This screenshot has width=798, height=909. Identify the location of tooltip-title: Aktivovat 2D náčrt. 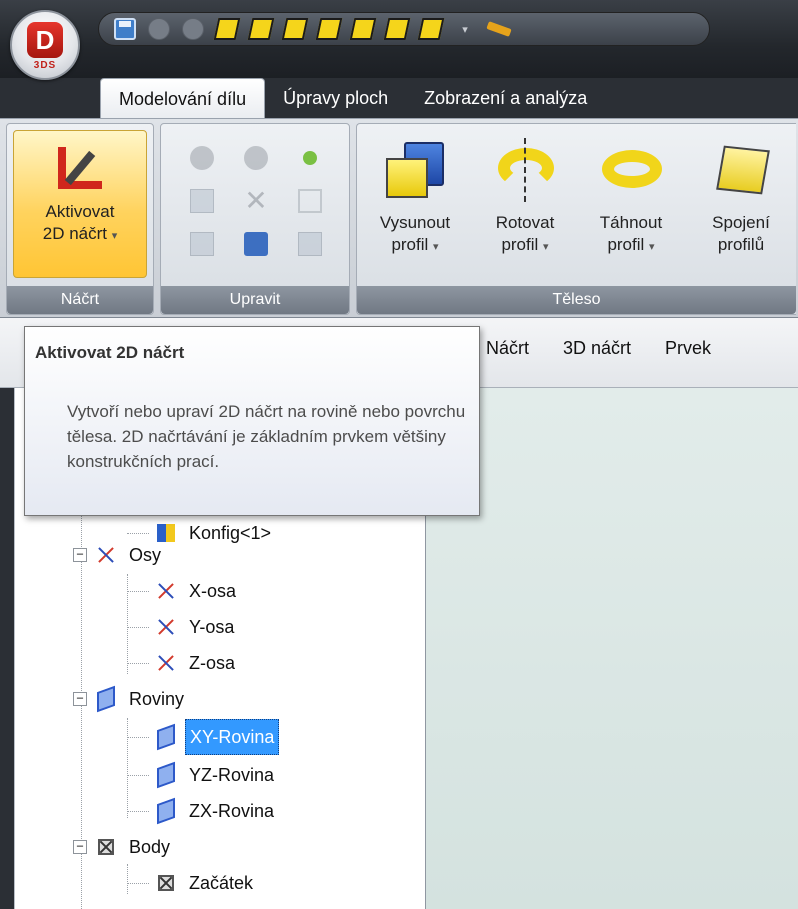
(110, 352).